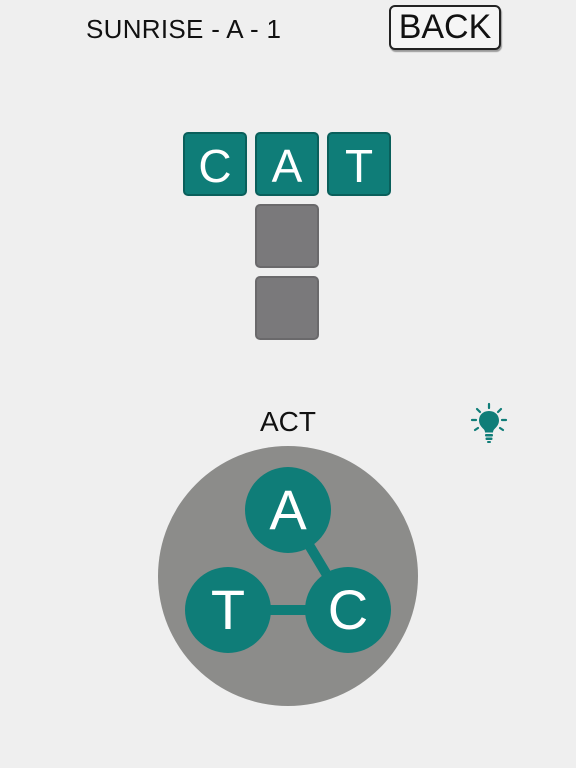 The image size is (576, 768). Describe the element at coordinates (228, 610) in the screenshot. I see `wheel-letter: T` at that location.